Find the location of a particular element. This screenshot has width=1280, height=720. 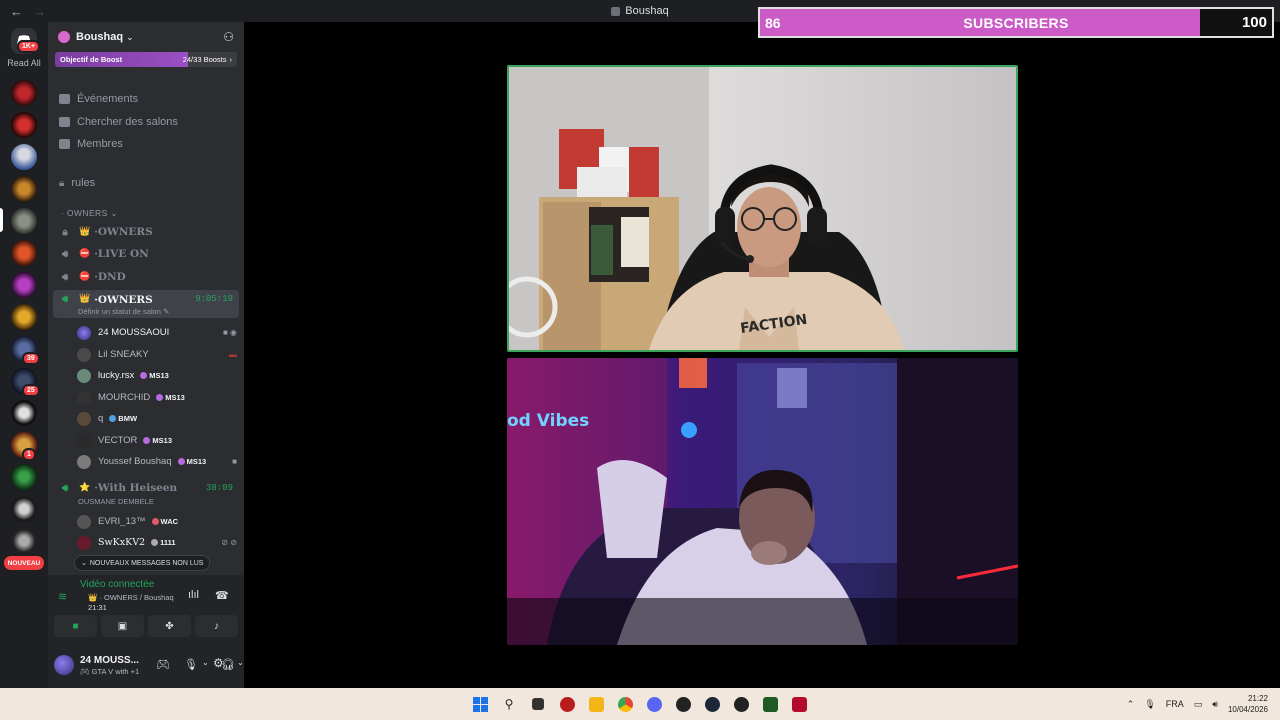

new-messages-pill: ⌄ NOUVEAUX MESSAGES NON LUS is located at coordinates (142, 563).